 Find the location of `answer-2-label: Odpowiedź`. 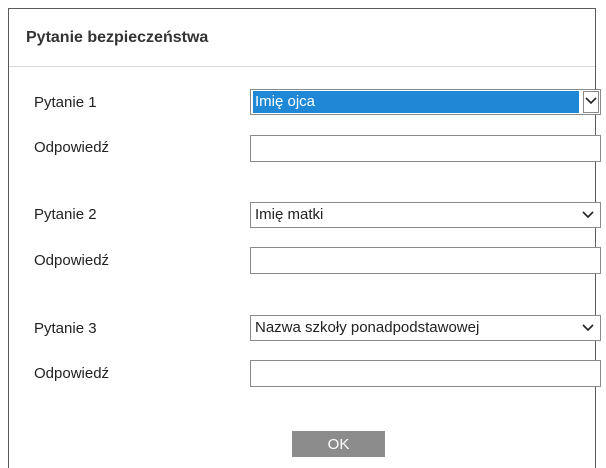

answer-2-label: Odpowiedź is located at coordinates (72, 260).